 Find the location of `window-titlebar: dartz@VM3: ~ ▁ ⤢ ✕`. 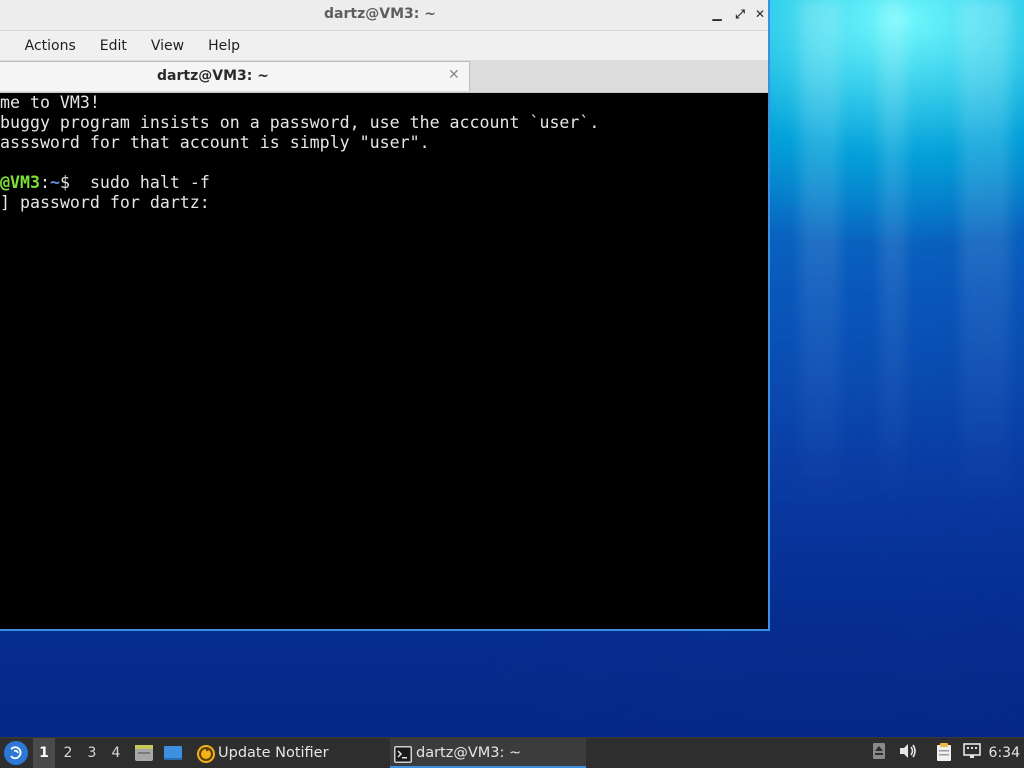

window-titlebar: dartz@VM3: ~ ▁ ⤢ ✕ is located at coordinates (384, 15).